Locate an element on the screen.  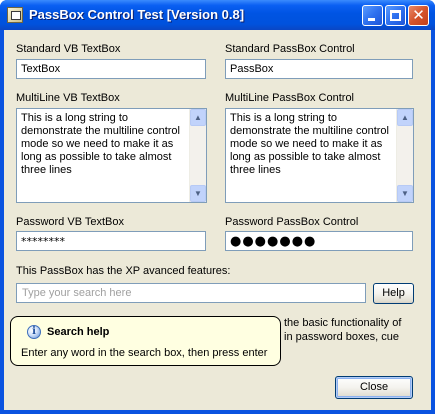
password-vb-textbox: ******** is located at coordinates (111, 241).